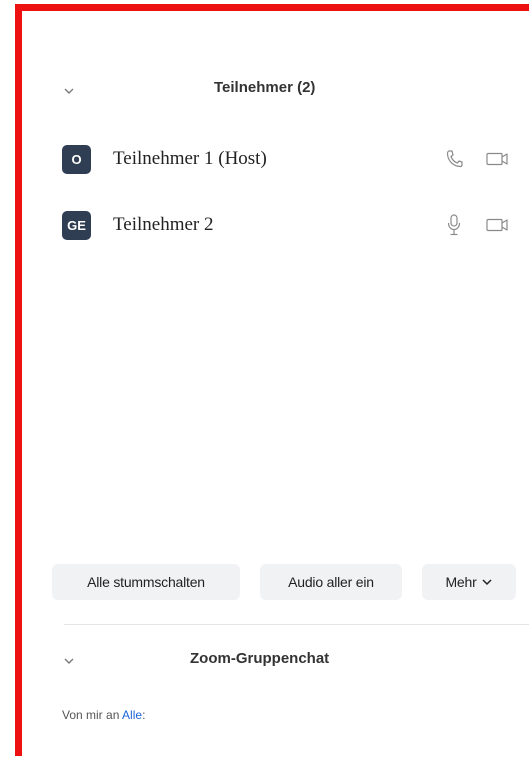 Image resolution: width=529 pixels, height=761 pixels. I want to click on phone-icon, so click(454, 159).